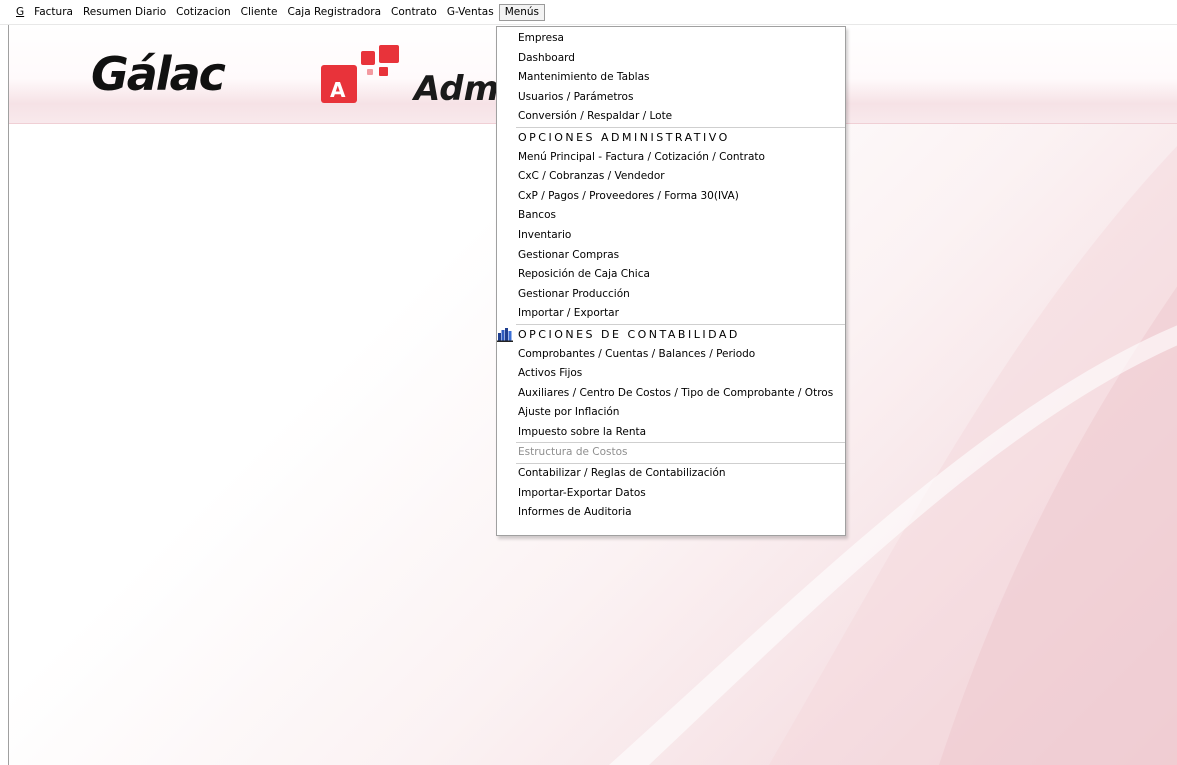  Describe the element at coordinates (158, 74) in the screenshot. I see `galac-logo: Gálac` at that location.